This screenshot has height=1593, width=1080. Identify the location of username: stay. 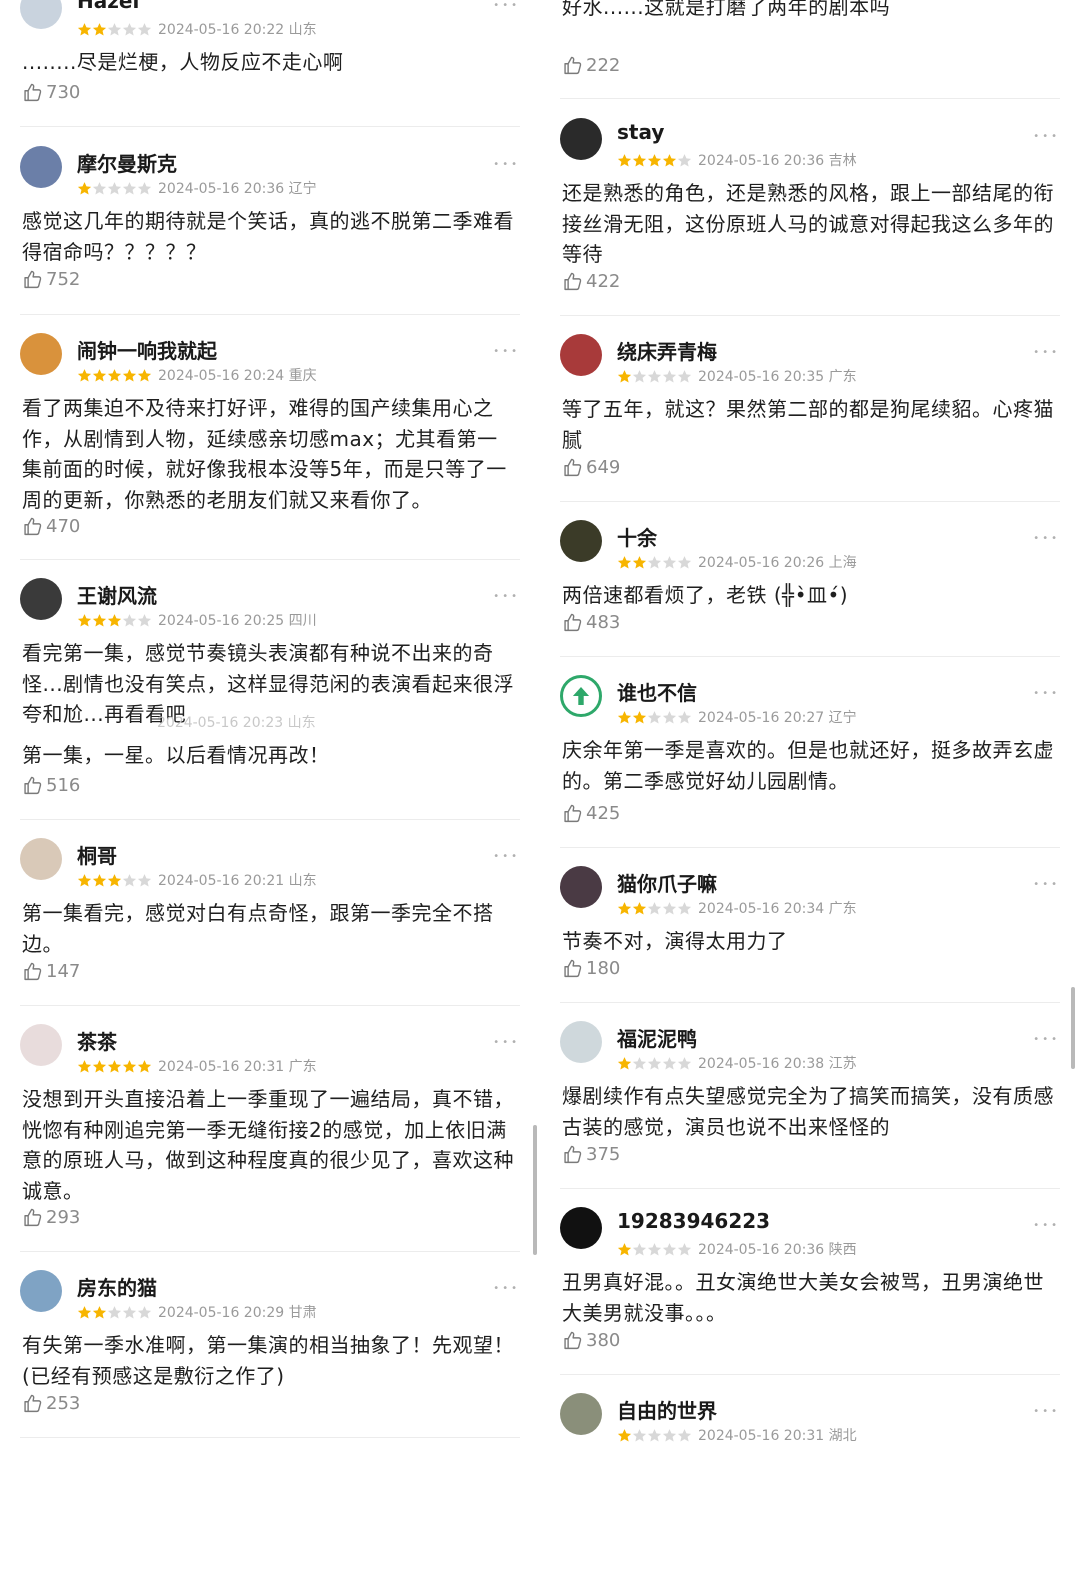
(640, 132).